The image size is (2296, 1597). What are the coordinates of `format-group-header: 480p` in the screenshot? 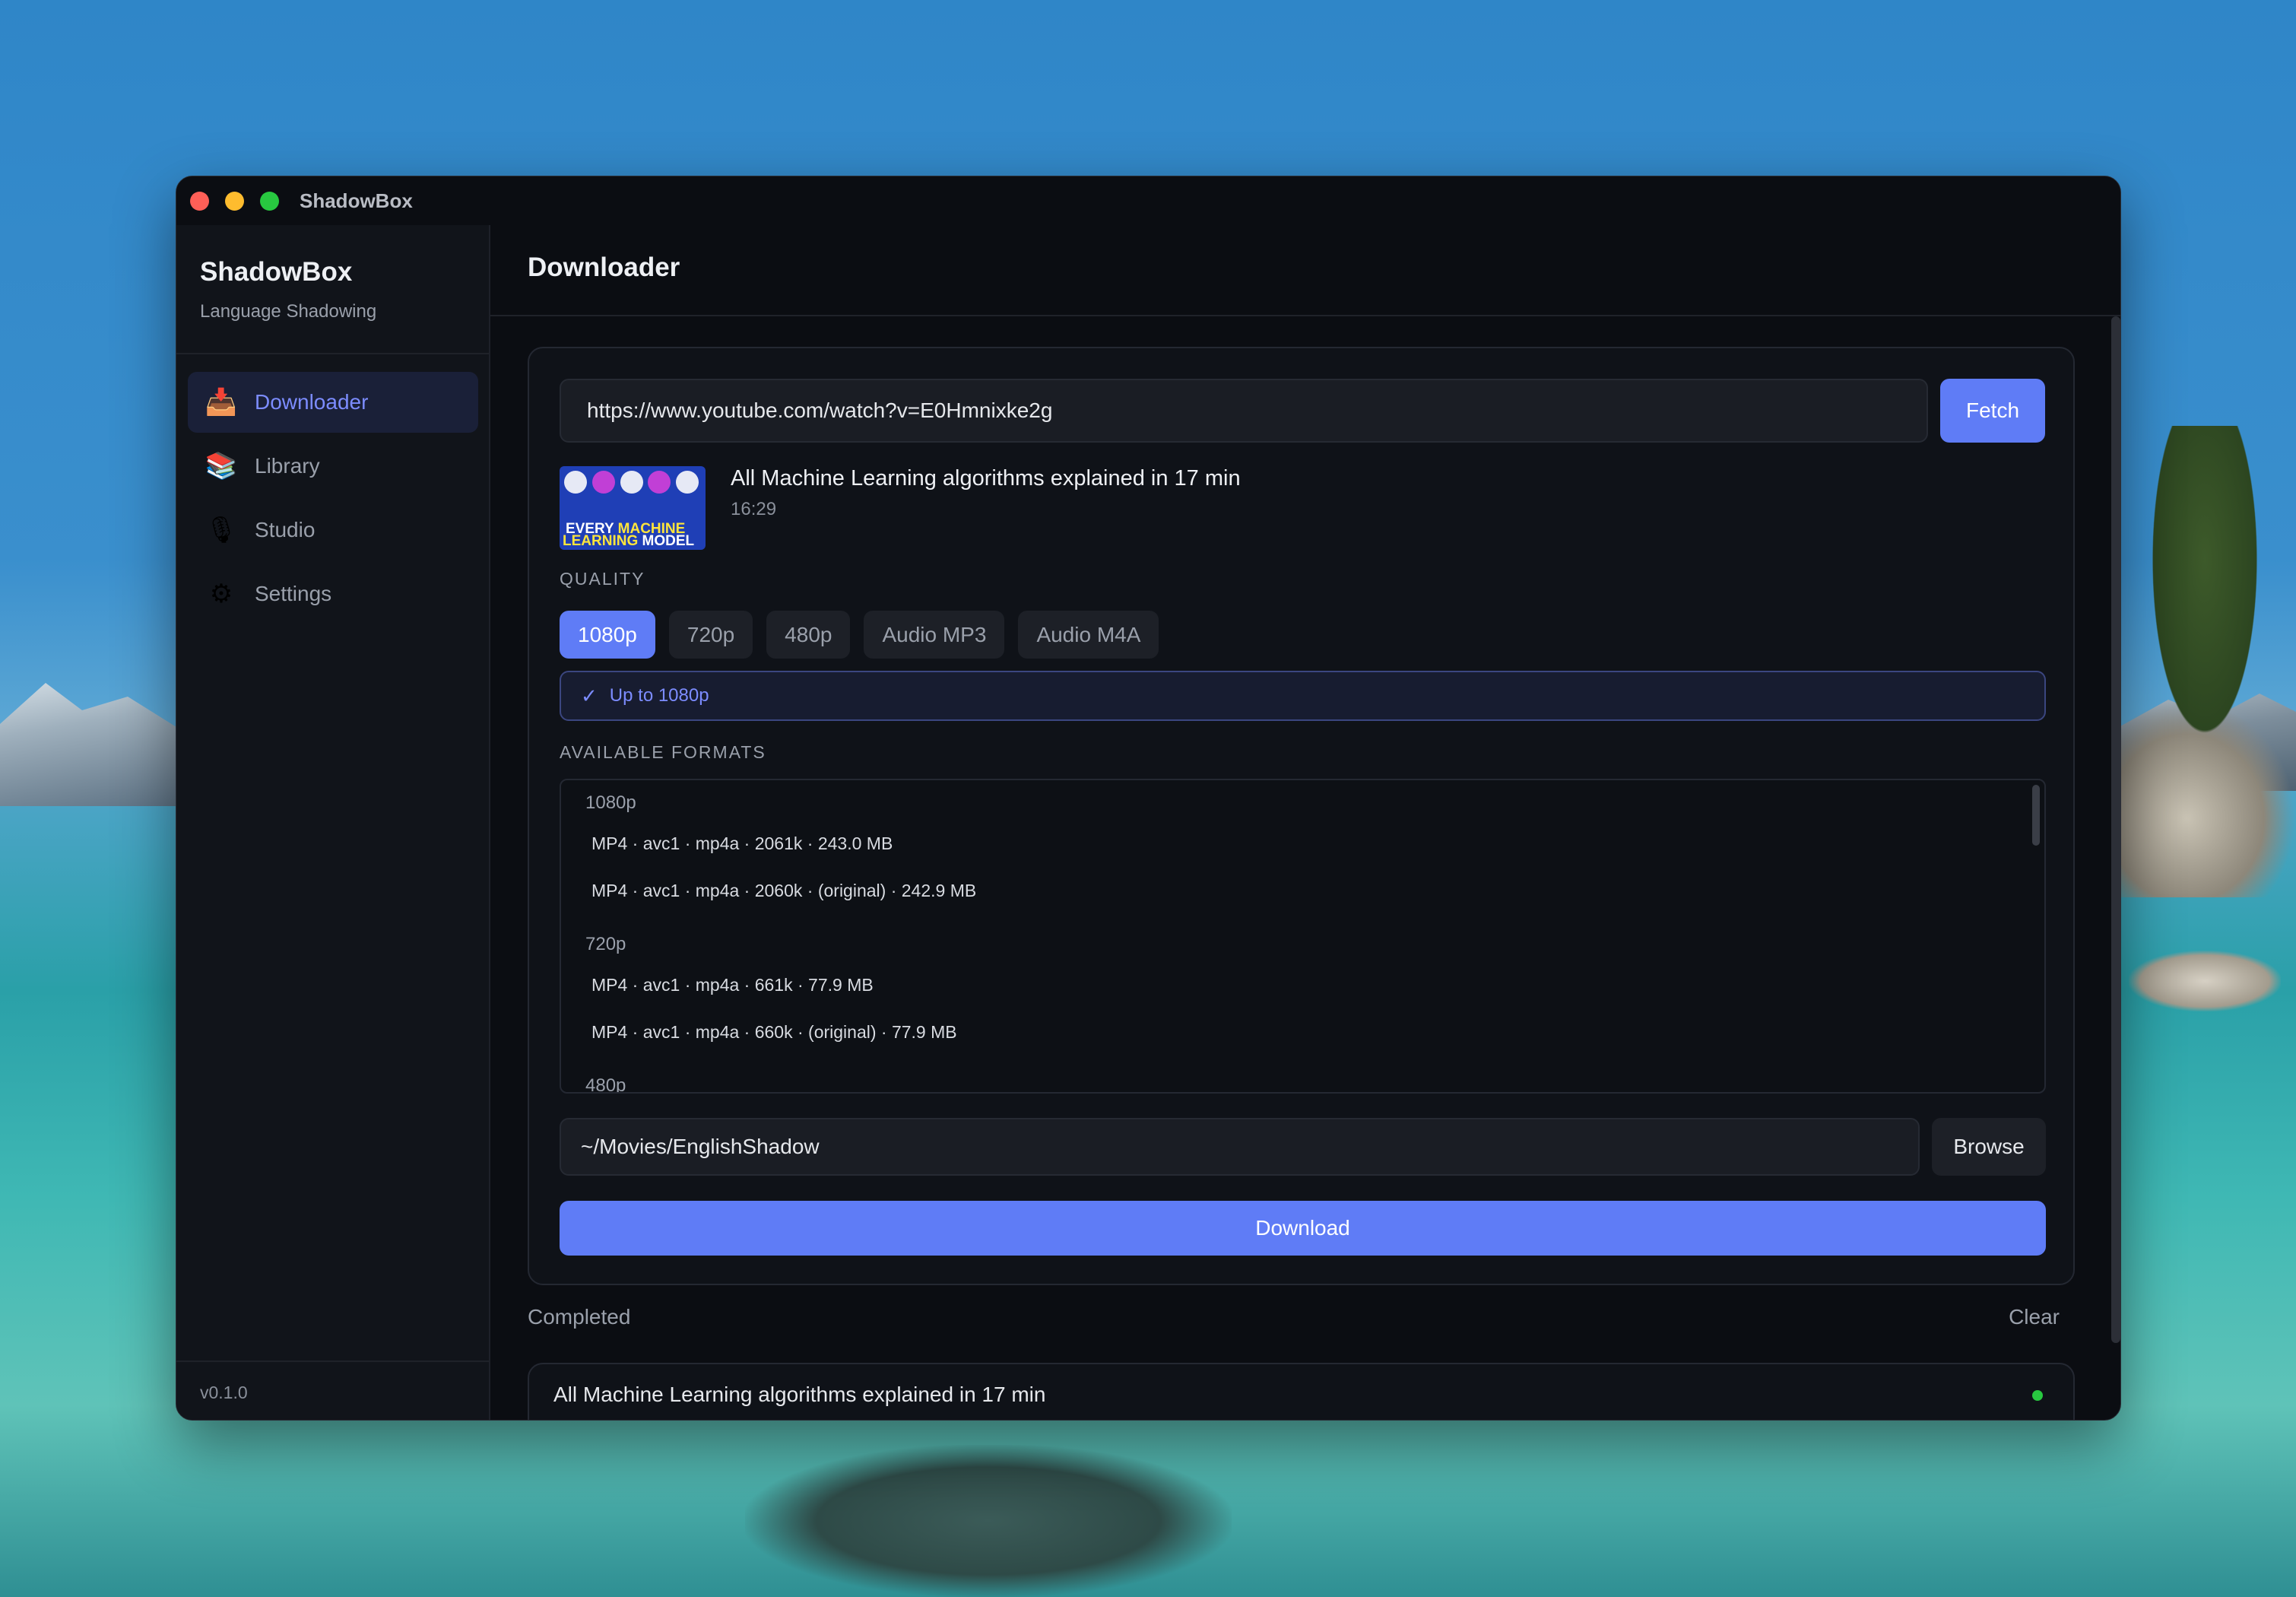 It's located at (605, 1084).